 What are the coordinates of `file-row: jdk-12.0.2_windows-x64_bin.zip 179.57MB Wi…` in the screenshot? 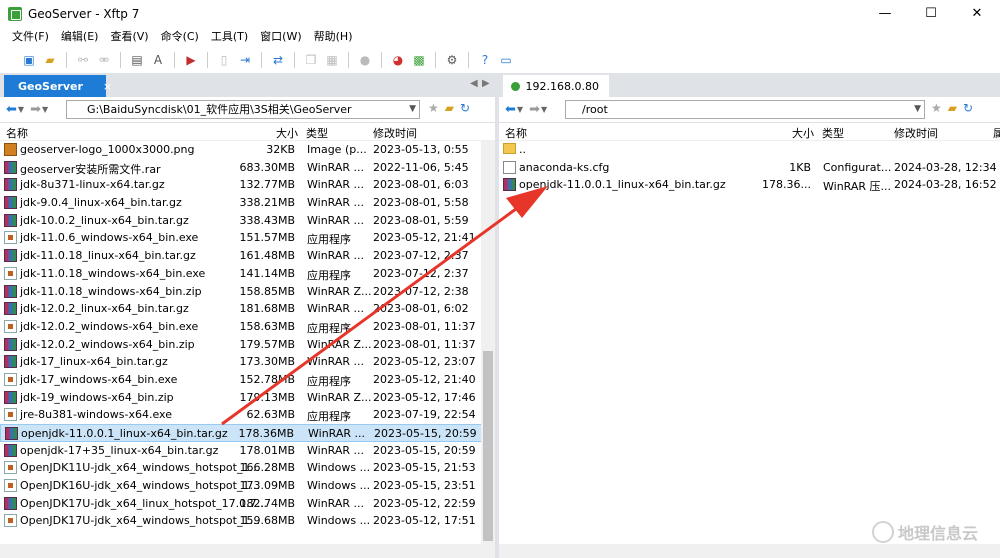 It's located at (247, 345).